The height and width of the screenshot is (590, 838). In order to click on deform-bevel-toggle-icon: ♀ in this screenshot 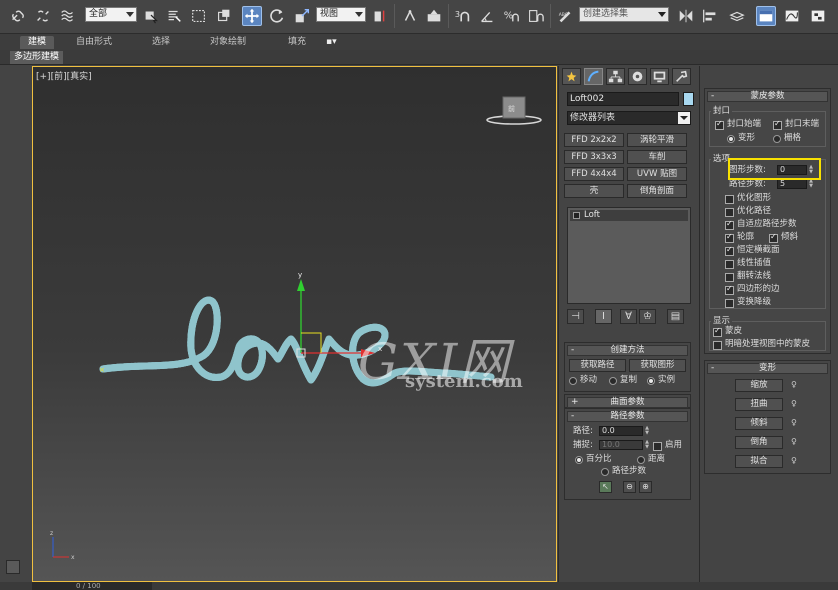, I will do `click(795, 442)`.